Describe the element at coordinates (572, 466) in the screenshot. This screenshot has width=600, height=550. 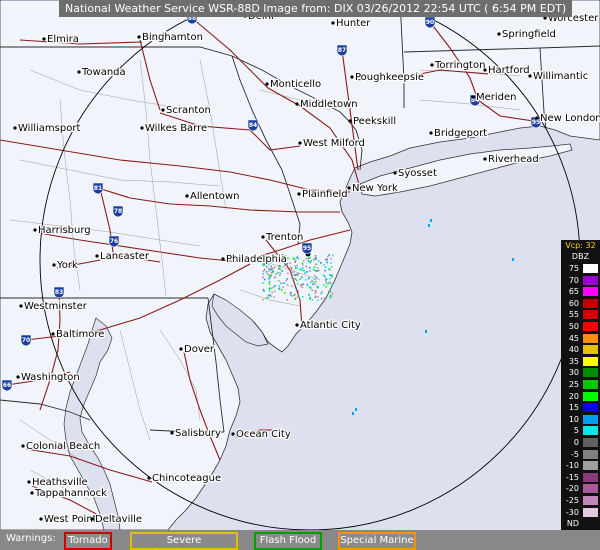
I see `legend-value: -10` at that location.